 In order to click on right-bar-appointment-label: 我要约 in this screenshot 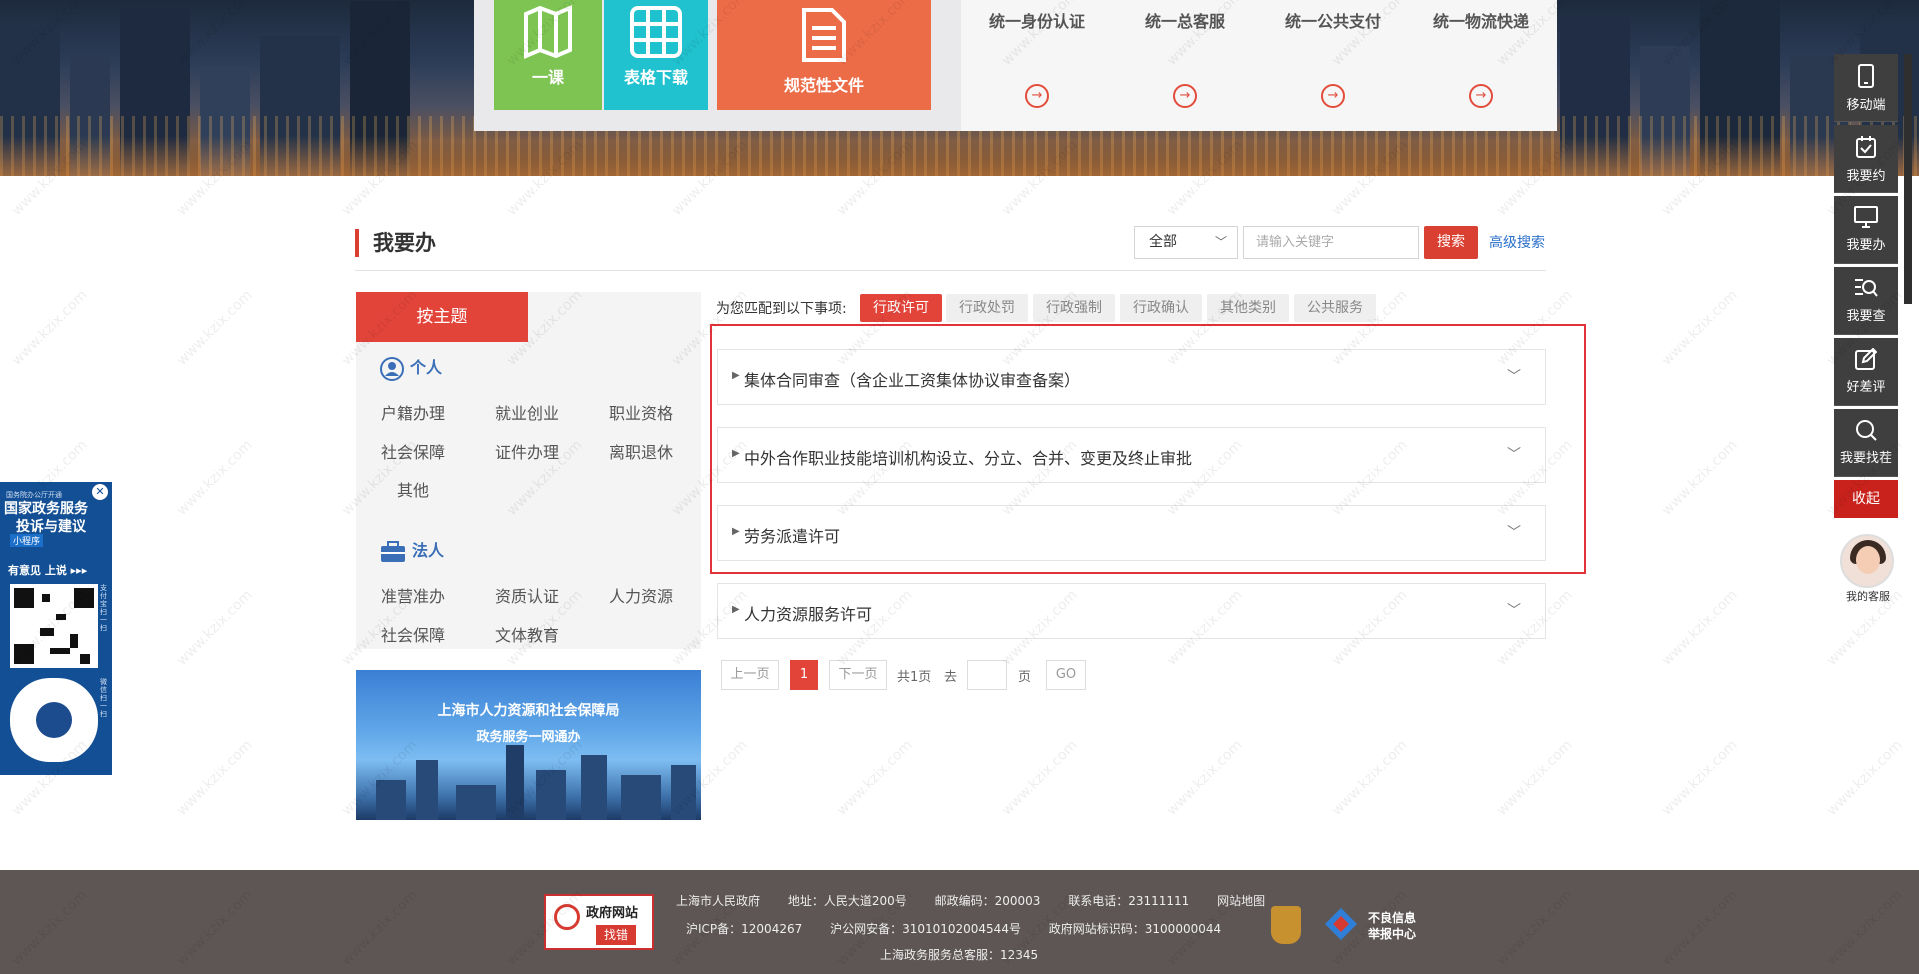, I will do `click(1866, 176)`.